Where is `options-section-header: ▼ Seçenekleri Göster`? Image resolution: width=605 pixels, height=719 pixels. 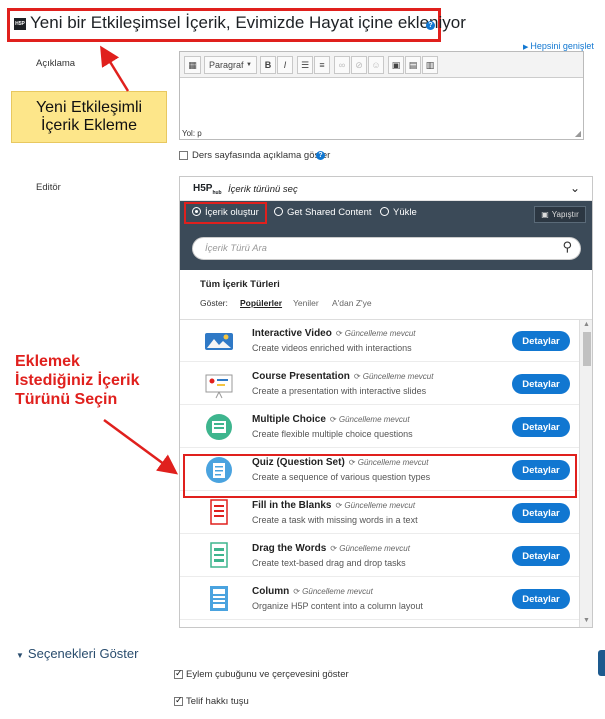
options-section-header: ▼ Seçenekleri Göster is located at coordinates (77, 653).